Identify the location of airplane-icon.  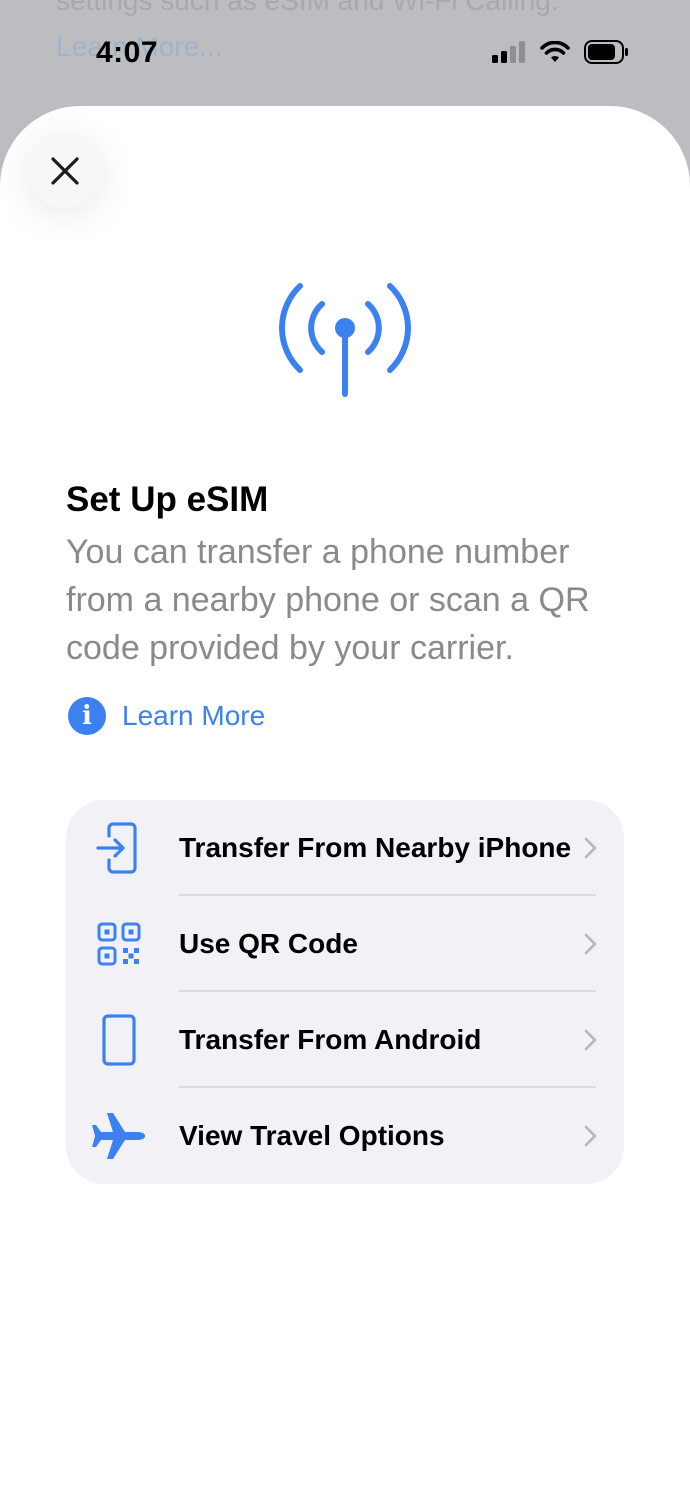
(119, 1136).